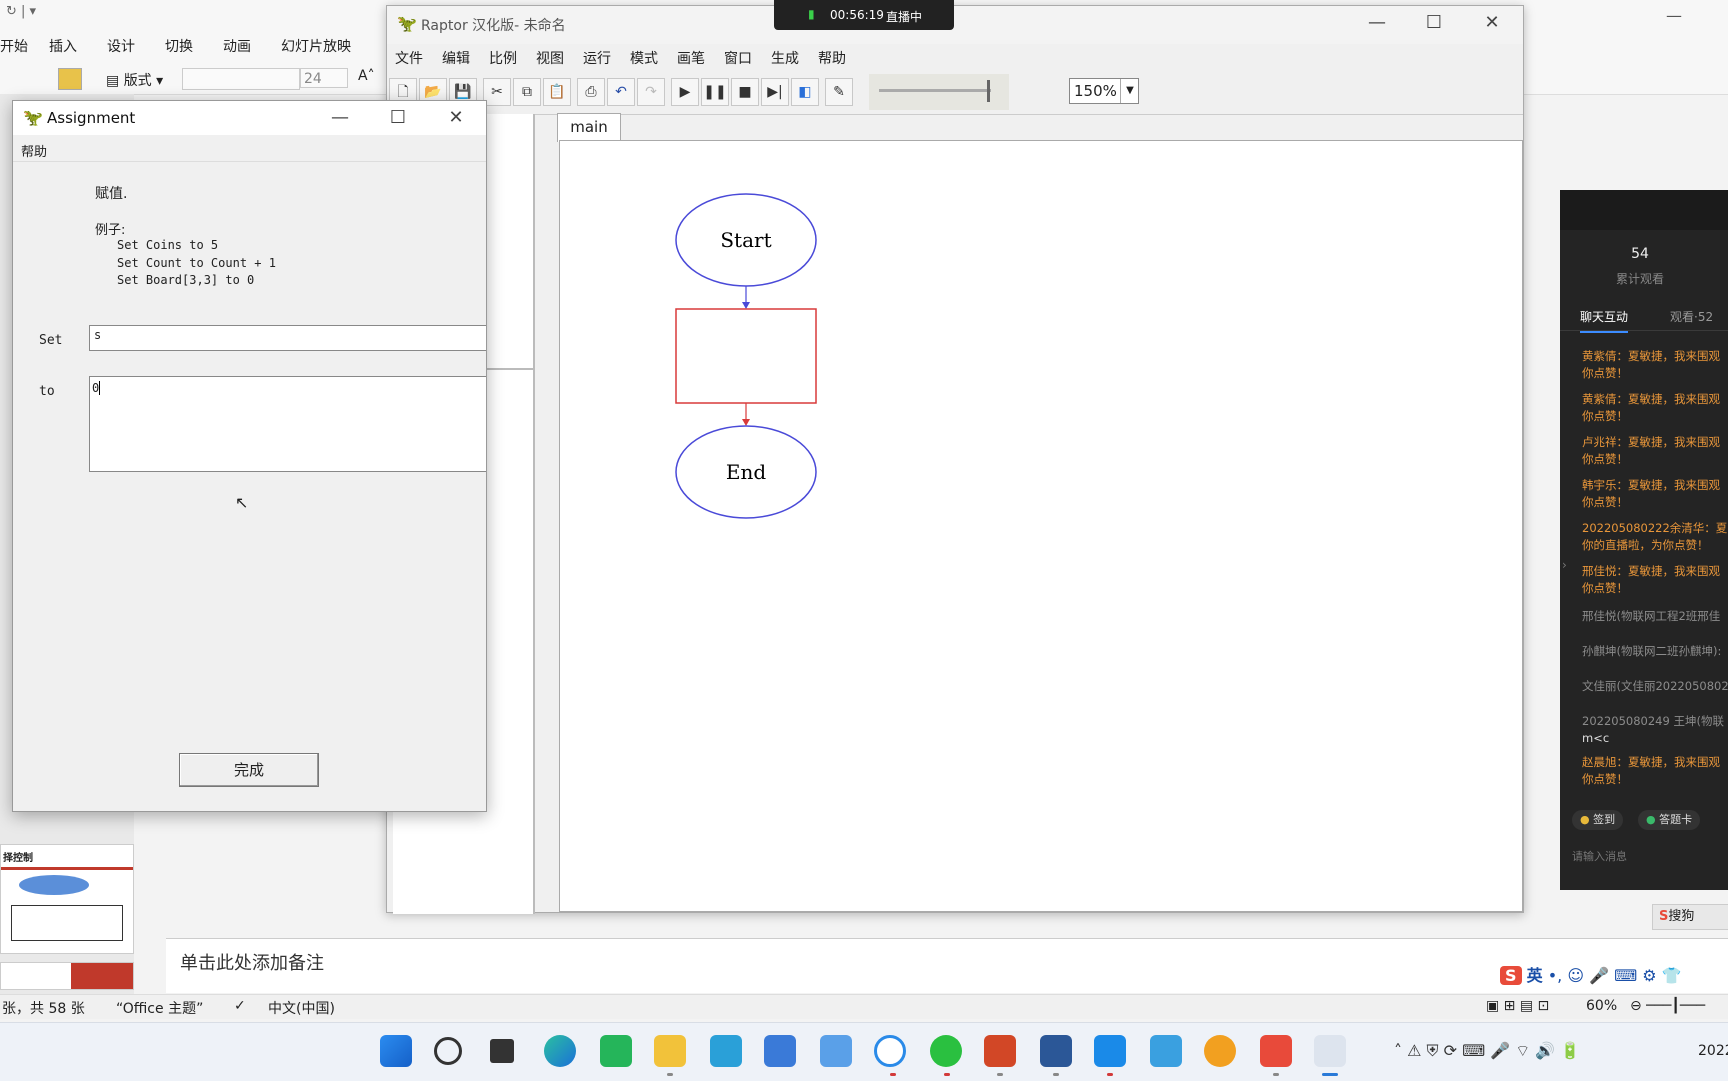  Describe the element at coordinates (904, 17) in the screenshot. I see `live-status: 直播中` at that location.